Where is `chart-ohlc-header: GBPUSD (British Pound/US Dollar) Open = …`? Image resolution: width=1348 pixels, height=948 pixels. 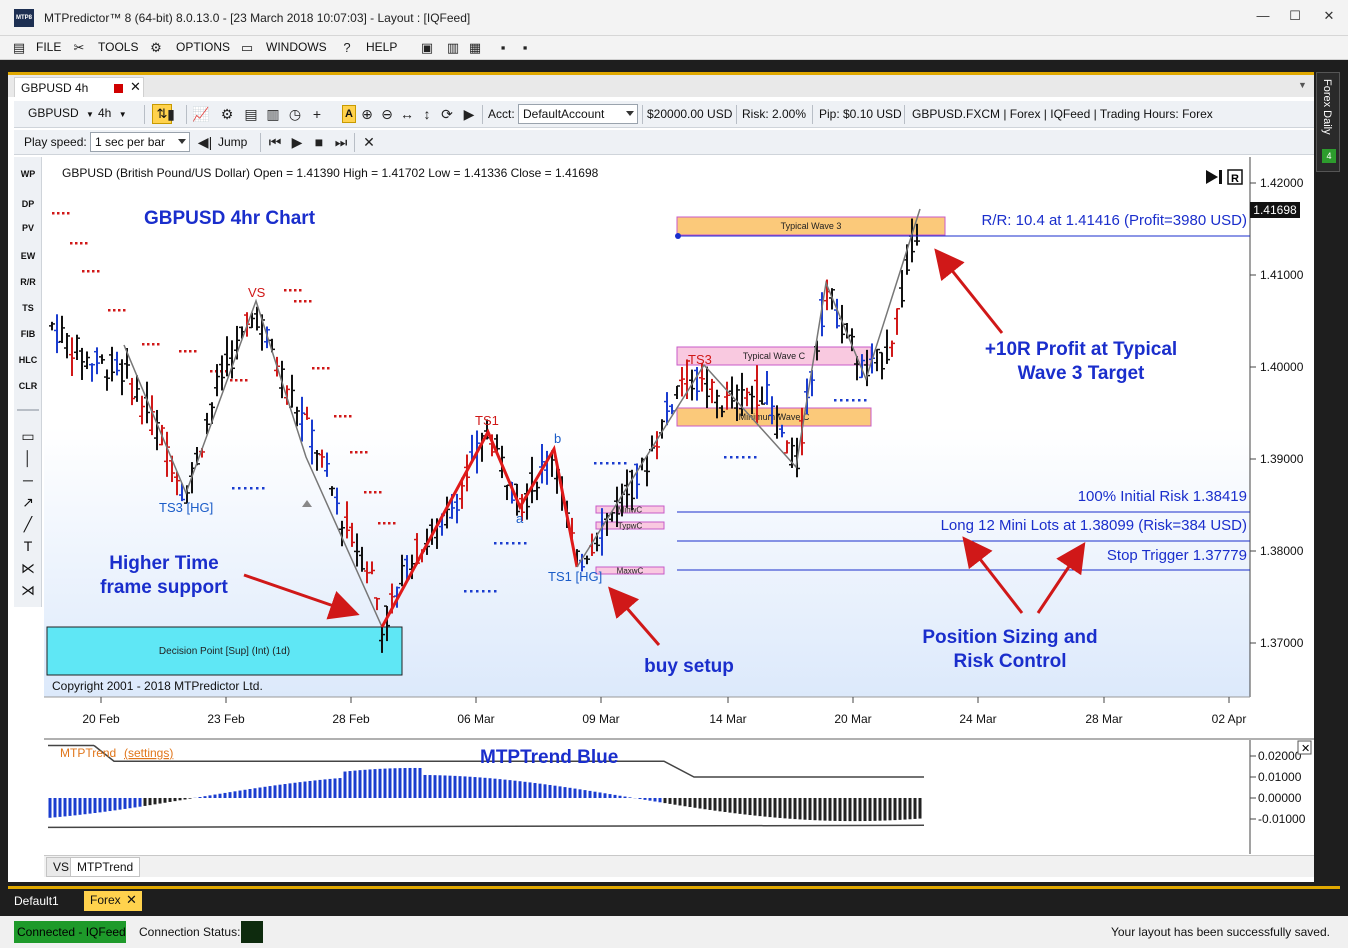
chart-ohlc-header: GBPUSD (British Pound/US Dollar) Open = … is located at coordinates (330, 173).